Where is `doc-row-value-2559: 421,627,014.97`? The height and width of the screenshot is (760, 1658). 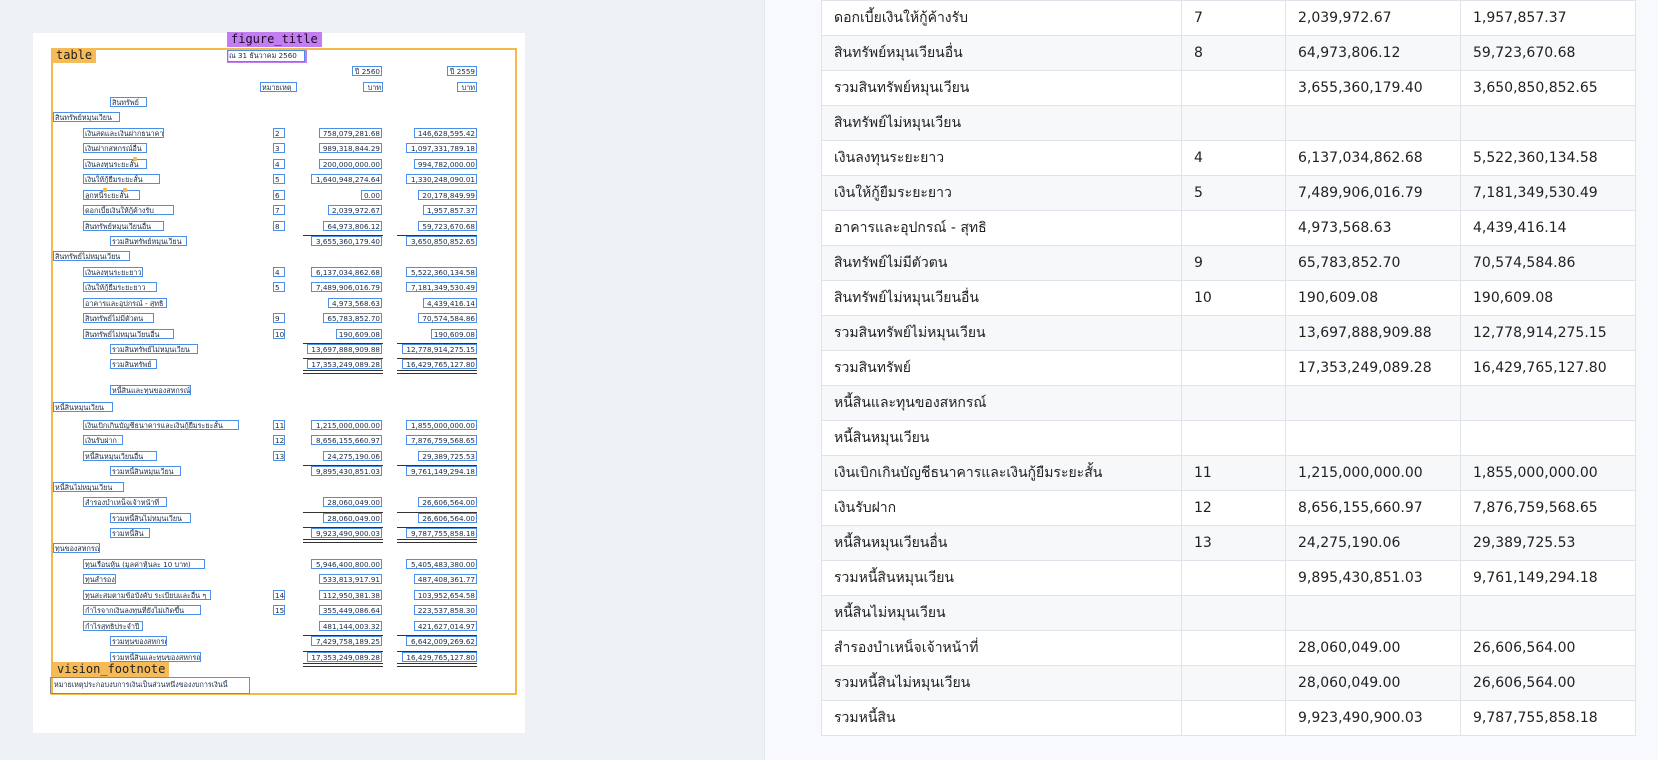
doc-row-value-2559: 421,627,014.97 is located at coordinates (445, 626).